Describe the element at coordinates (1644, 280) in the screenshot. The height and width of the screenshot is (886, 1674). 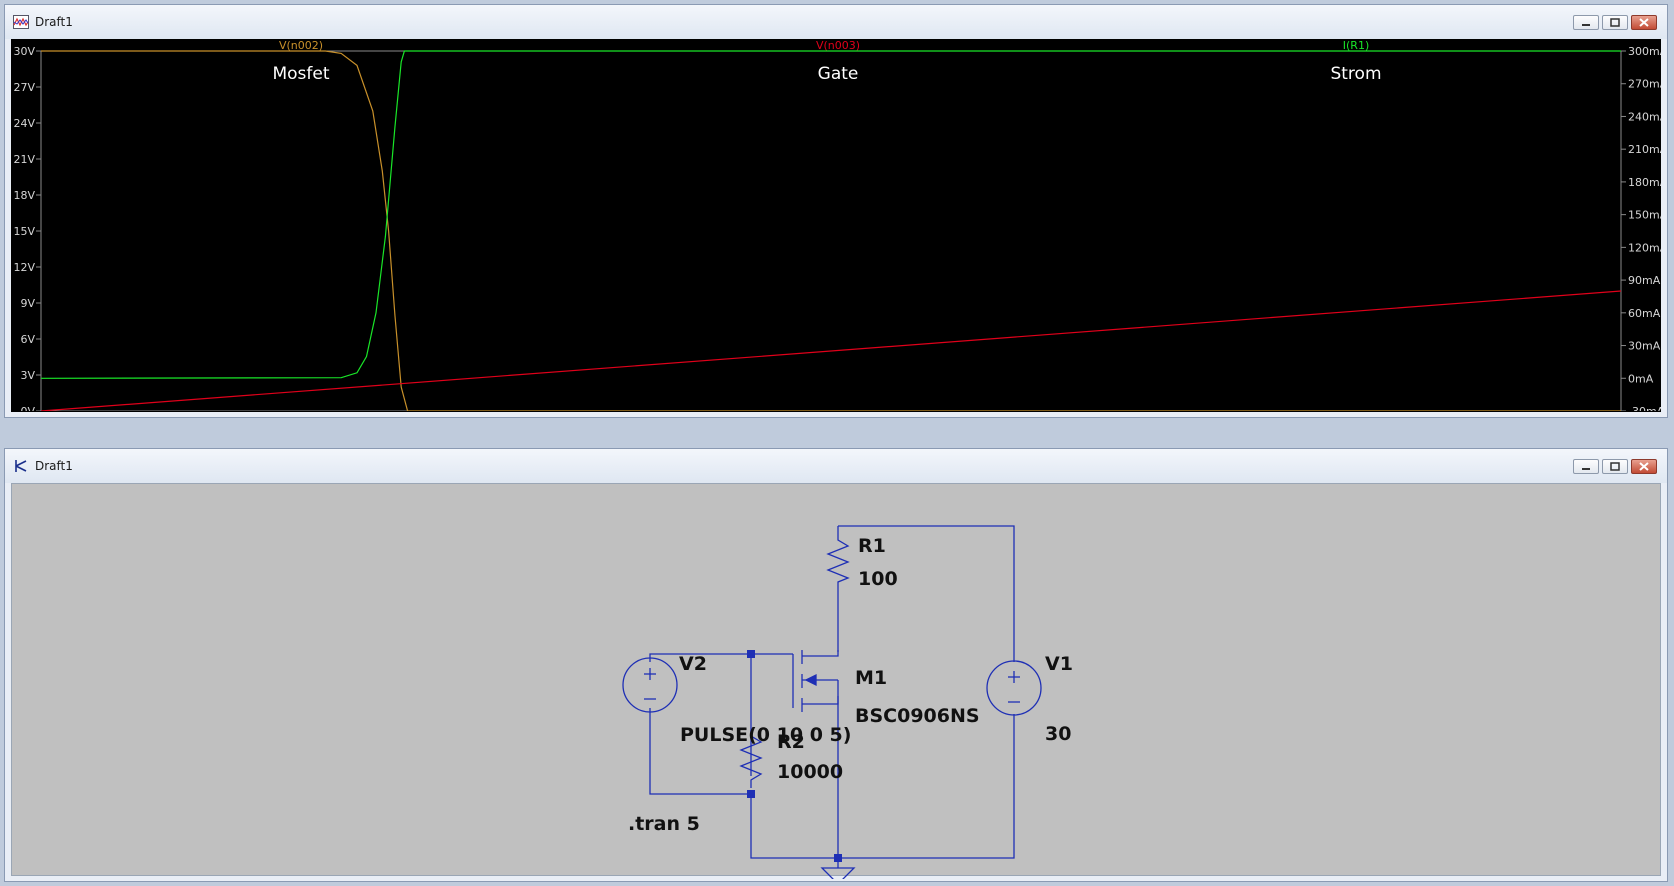
I see `right-axis-tick-label: 90mA` at that location.